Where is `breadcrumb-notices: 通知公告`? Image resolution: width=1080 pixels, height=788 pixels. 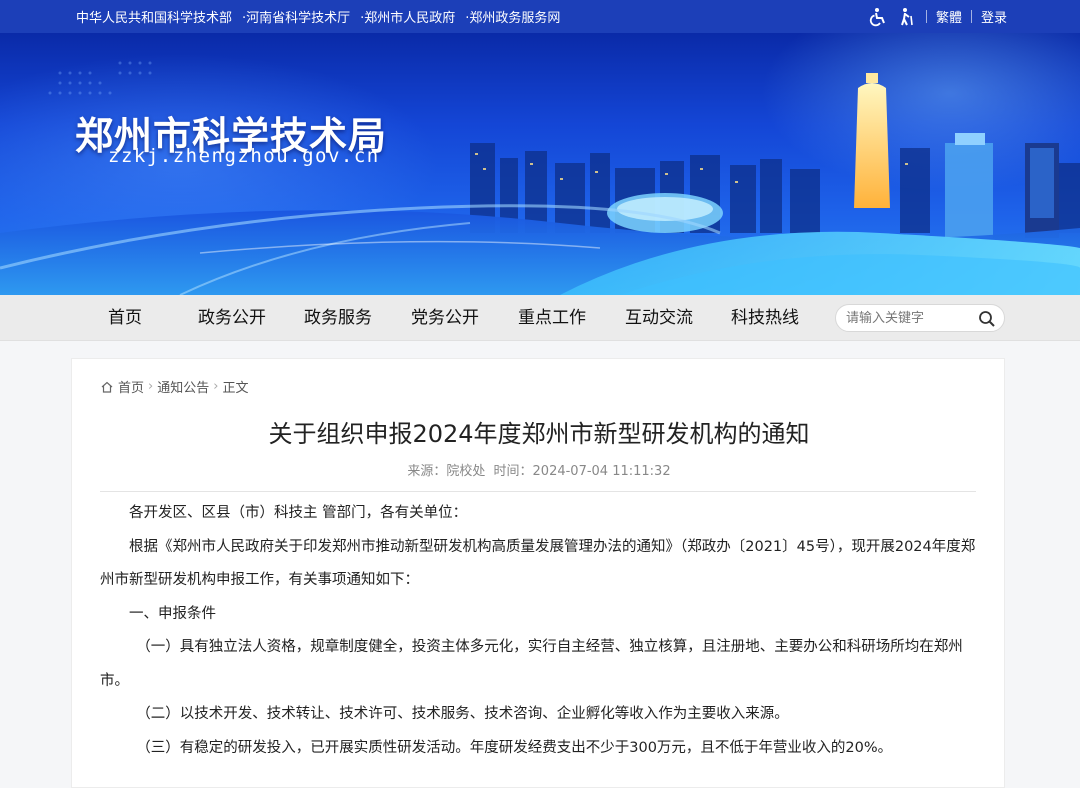
breadcrumb-notices: 通知公告 is located at coordinates (183, 386).